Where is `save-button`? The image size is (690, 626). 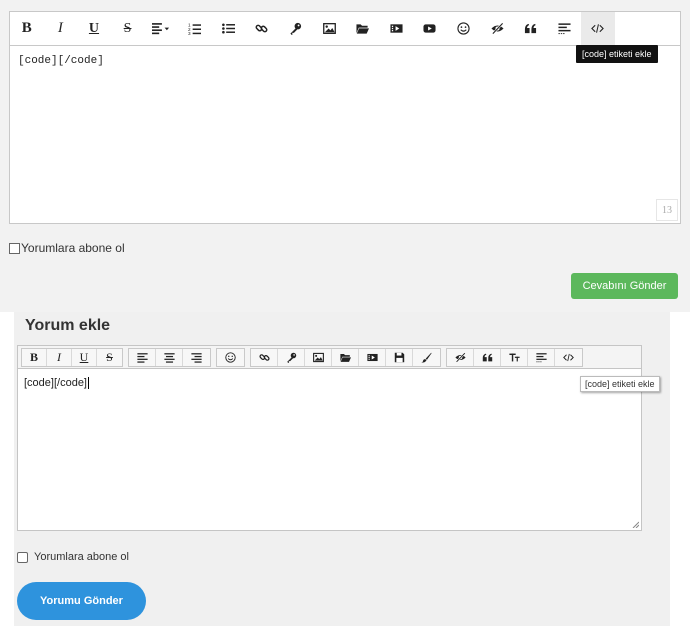
save-button is located at coordinates (399, 357).